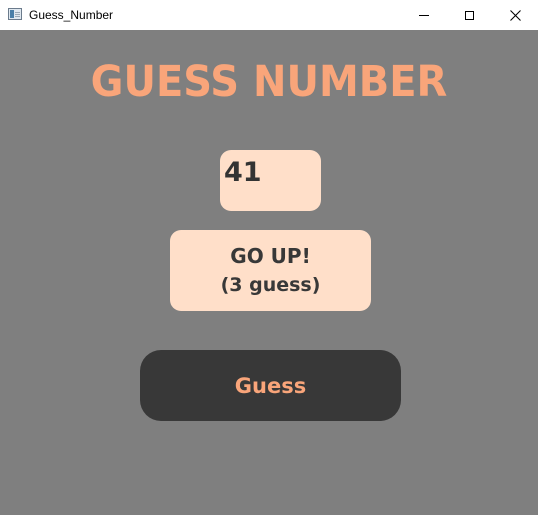  Describe the element at coordinates (71, 15) in the screenshot. I see `window-title: Guess_Number` at that location.